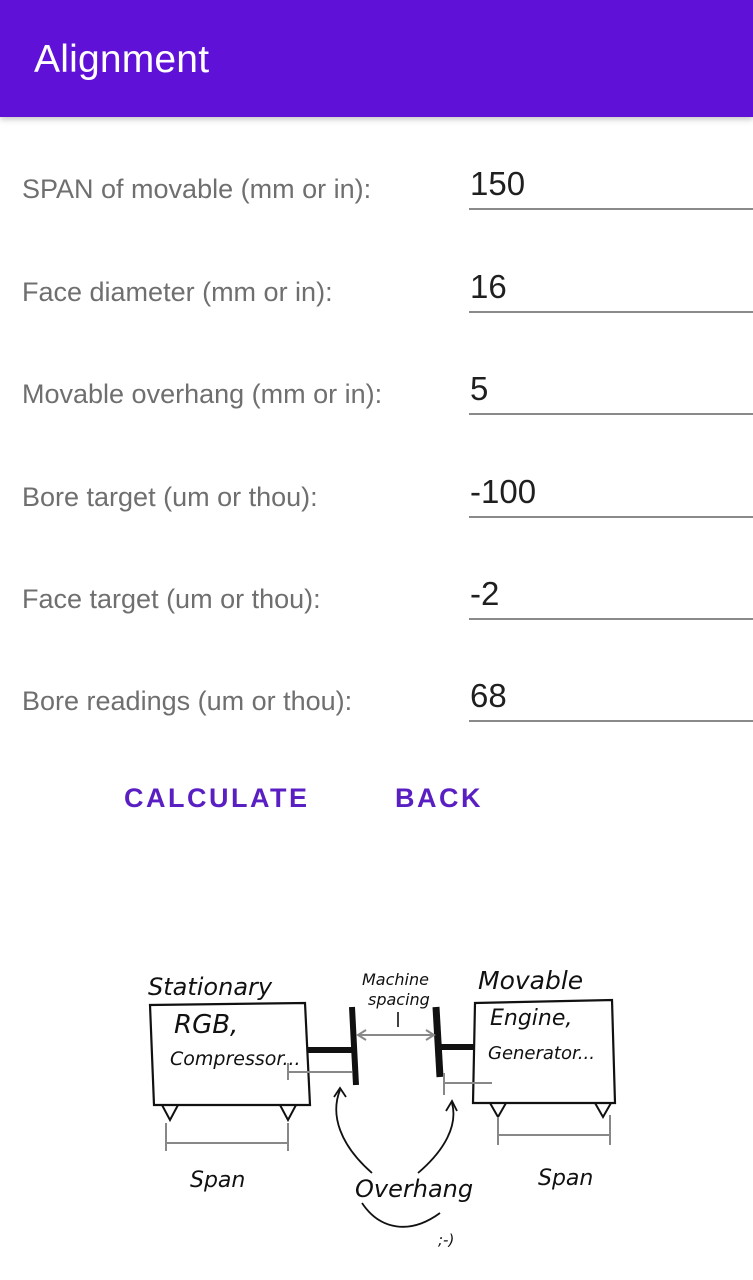 The image size is (753, 1280). Describe the element at coordinates (438, 1042) in the screenshot. I see `movable-coupling-face` at that location.